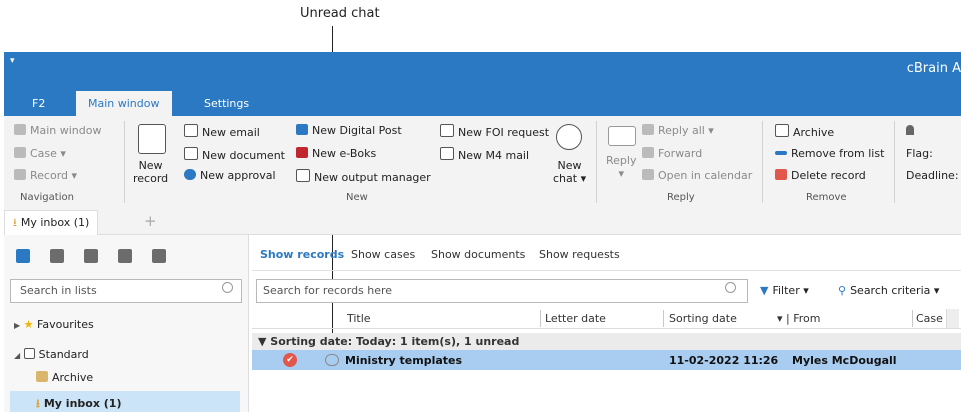 This screenshot has width=961, height=414. Describe the element at coordinates (234, 154) in the screenshot. I see `new-document-button: New document` at that location.